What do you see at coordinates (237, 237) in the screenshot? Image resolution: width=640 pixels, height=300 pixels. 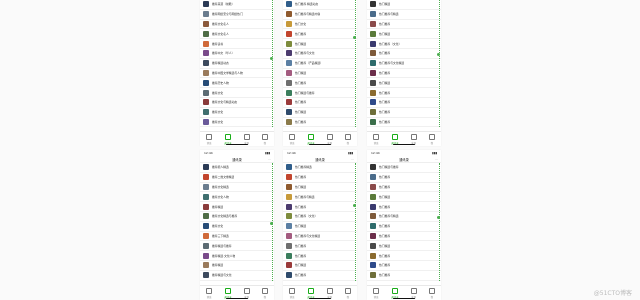 I see `contact-row: 推荐三下精选` at bounding box center [237, 237].